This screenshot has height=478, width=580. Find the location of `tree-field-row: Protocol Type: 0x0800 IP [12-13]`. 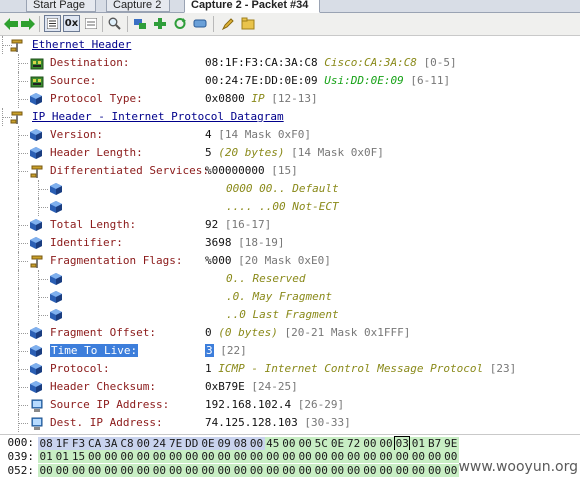

tree-field-row: Protocol Type: 0x0800 IP [12-13] is located at coordinates (290, 99).